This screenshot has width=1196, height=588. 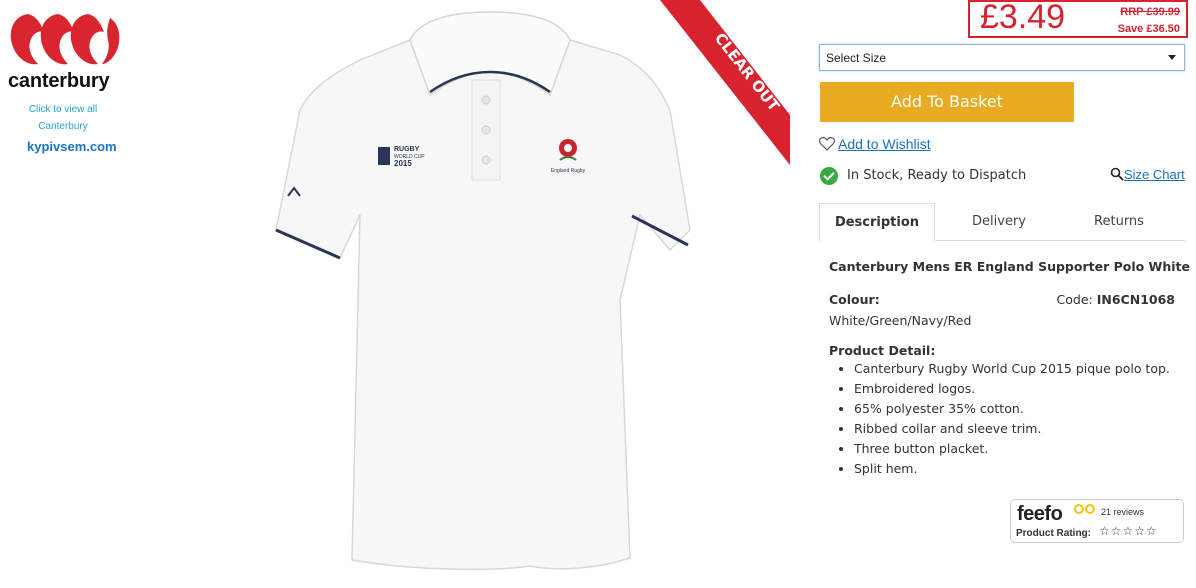 What do you see at coordinates (1119, 222) in the screenshot?
I see `tab-returns: Returns` at bounding box center [1119, 222].